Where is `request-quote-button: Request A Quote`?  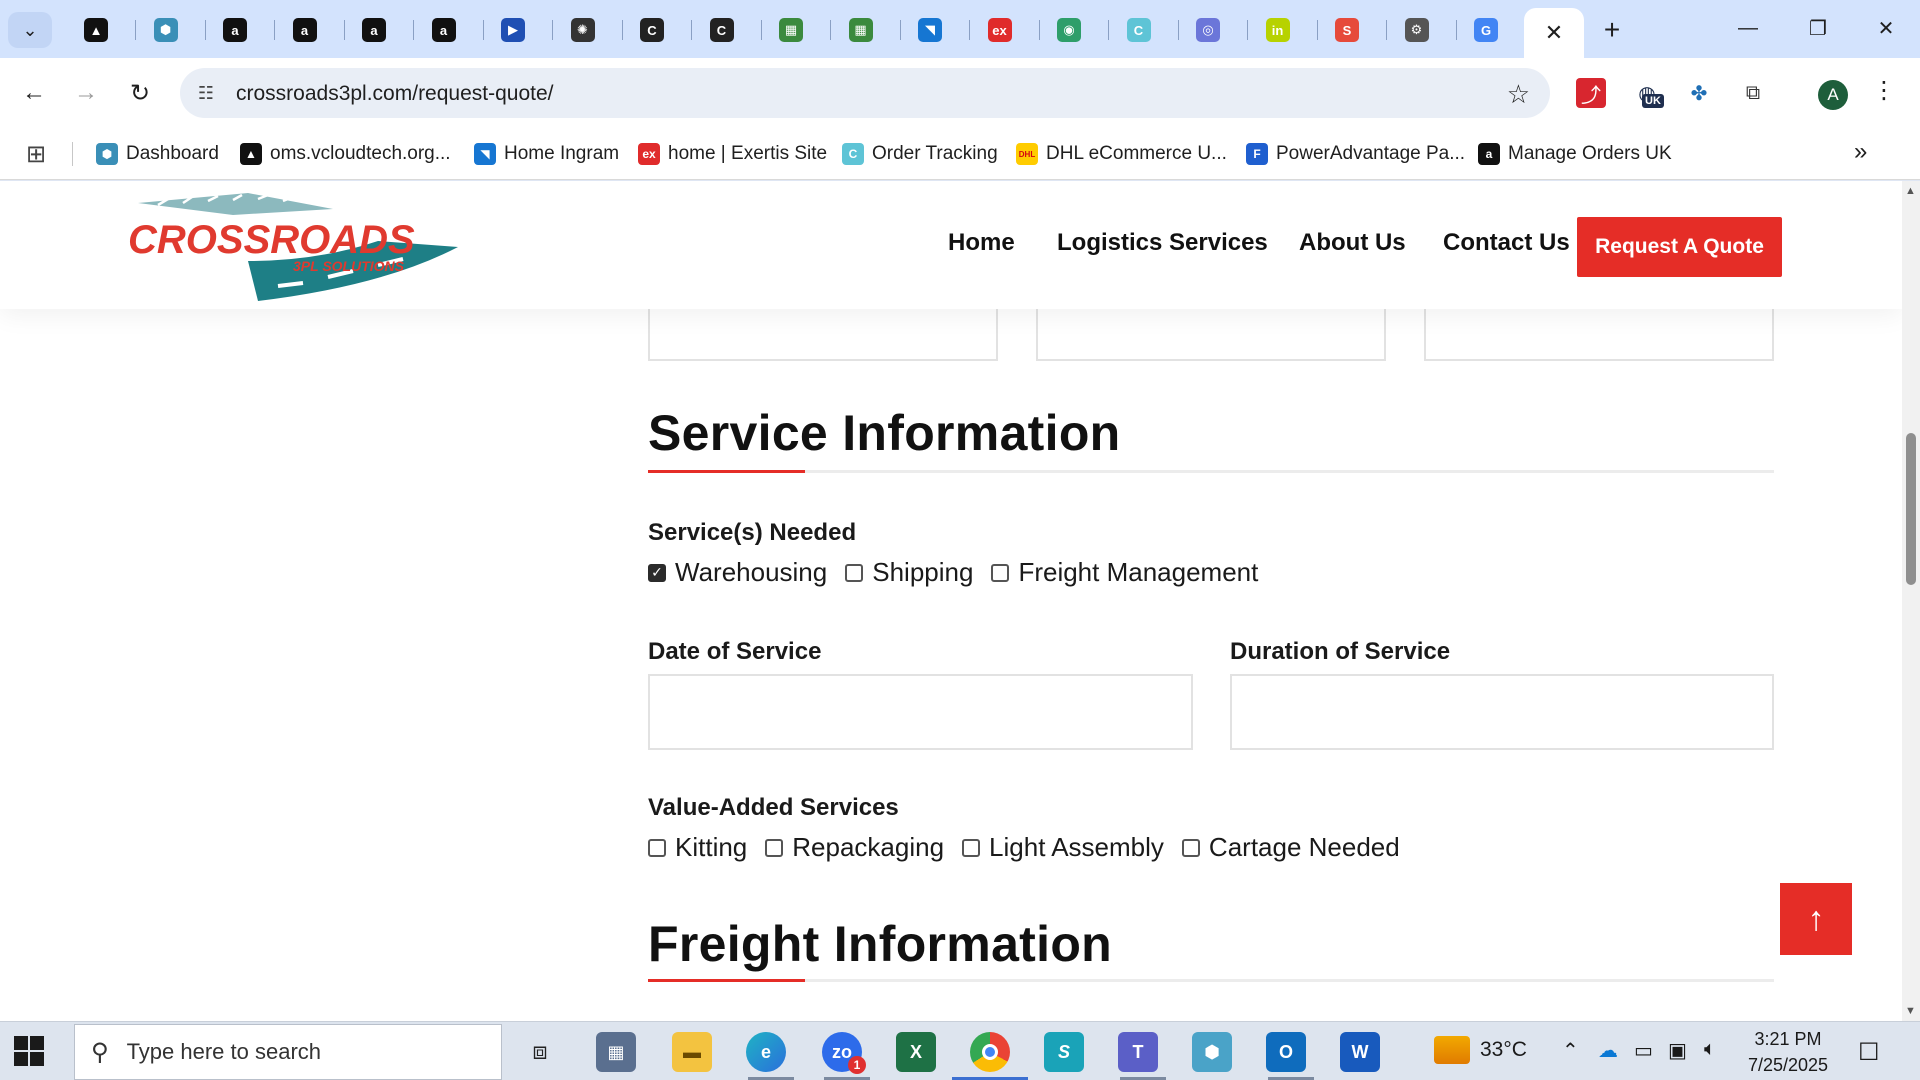
request-quote-button: Request A Quote is located at coordinates (1679, 247).